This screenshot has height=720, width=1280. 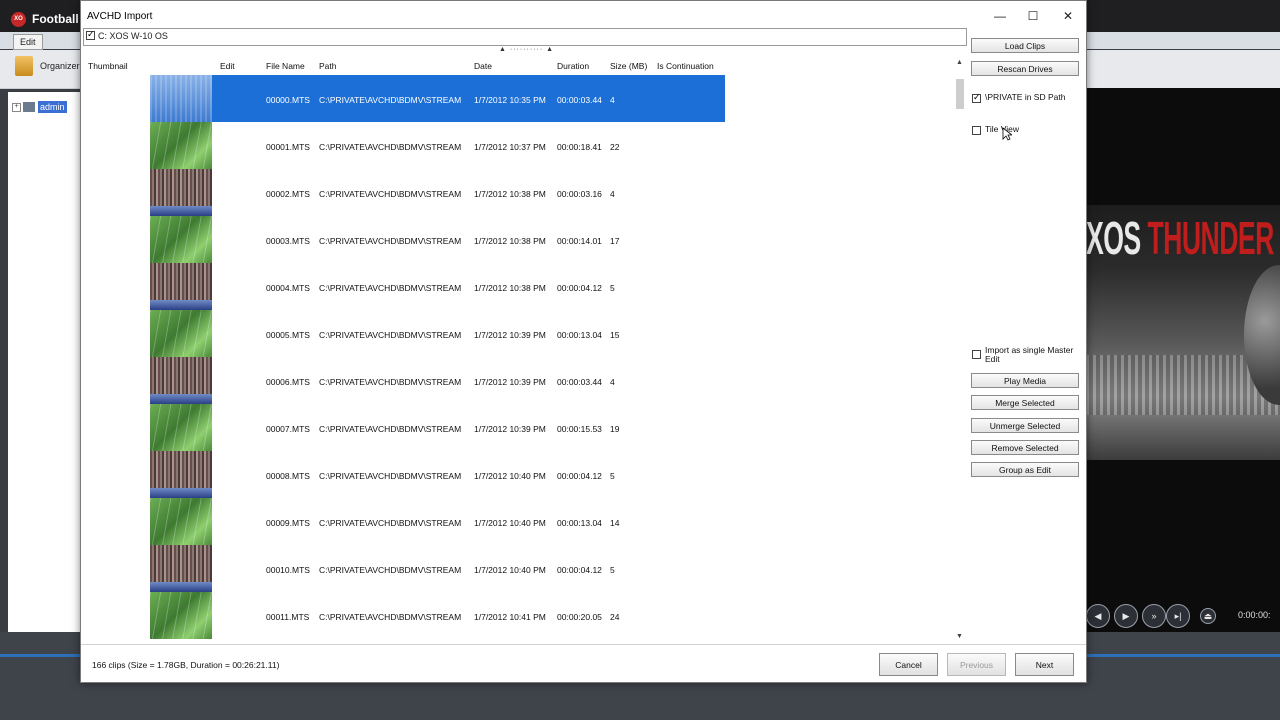 What do you see at coordinates (615, 147) in the screenshot?
I see `cell-size: 22` at bounding box center [615, 147].